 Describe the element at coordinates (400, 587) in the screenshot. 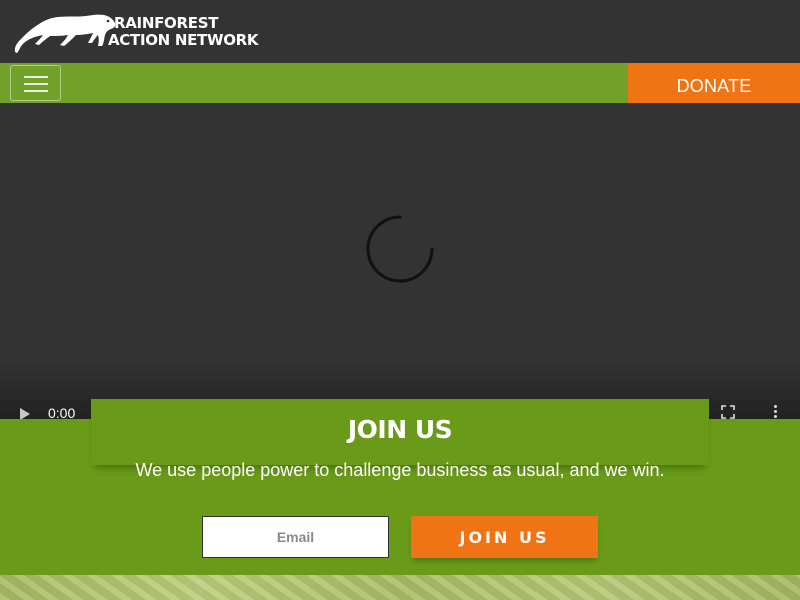

I see `foliage-background-image` at that location.